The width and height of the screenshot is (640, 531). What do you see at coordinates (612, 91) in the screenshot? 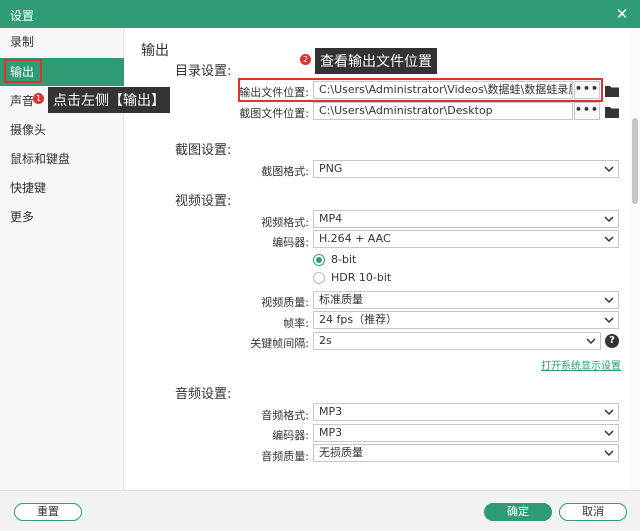
I see `output-folder-icon` at bounding box center [612, 91].